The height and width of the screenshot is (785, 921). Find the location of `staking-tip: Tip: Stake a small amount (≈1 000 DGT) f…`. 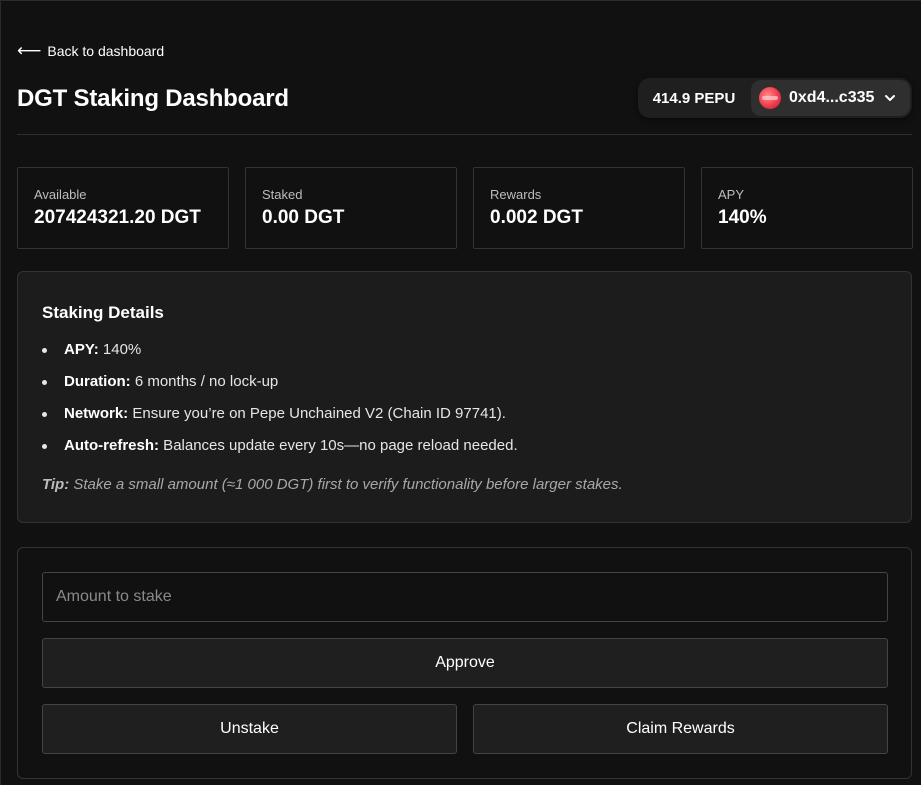

staking-tip: Tip: Stake a small amount (≈1 000 DGT) f… is located at coordinates (332, 484).